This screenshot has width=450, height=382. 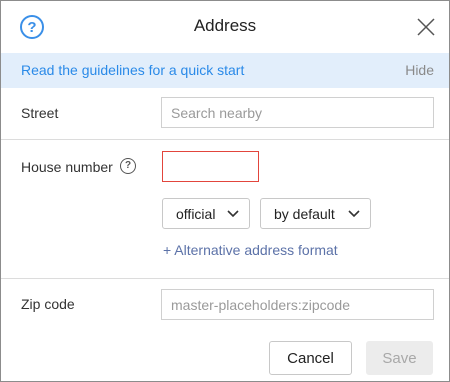 I want to click on hide-banner-button: Hide, so click(x=419, y=70).